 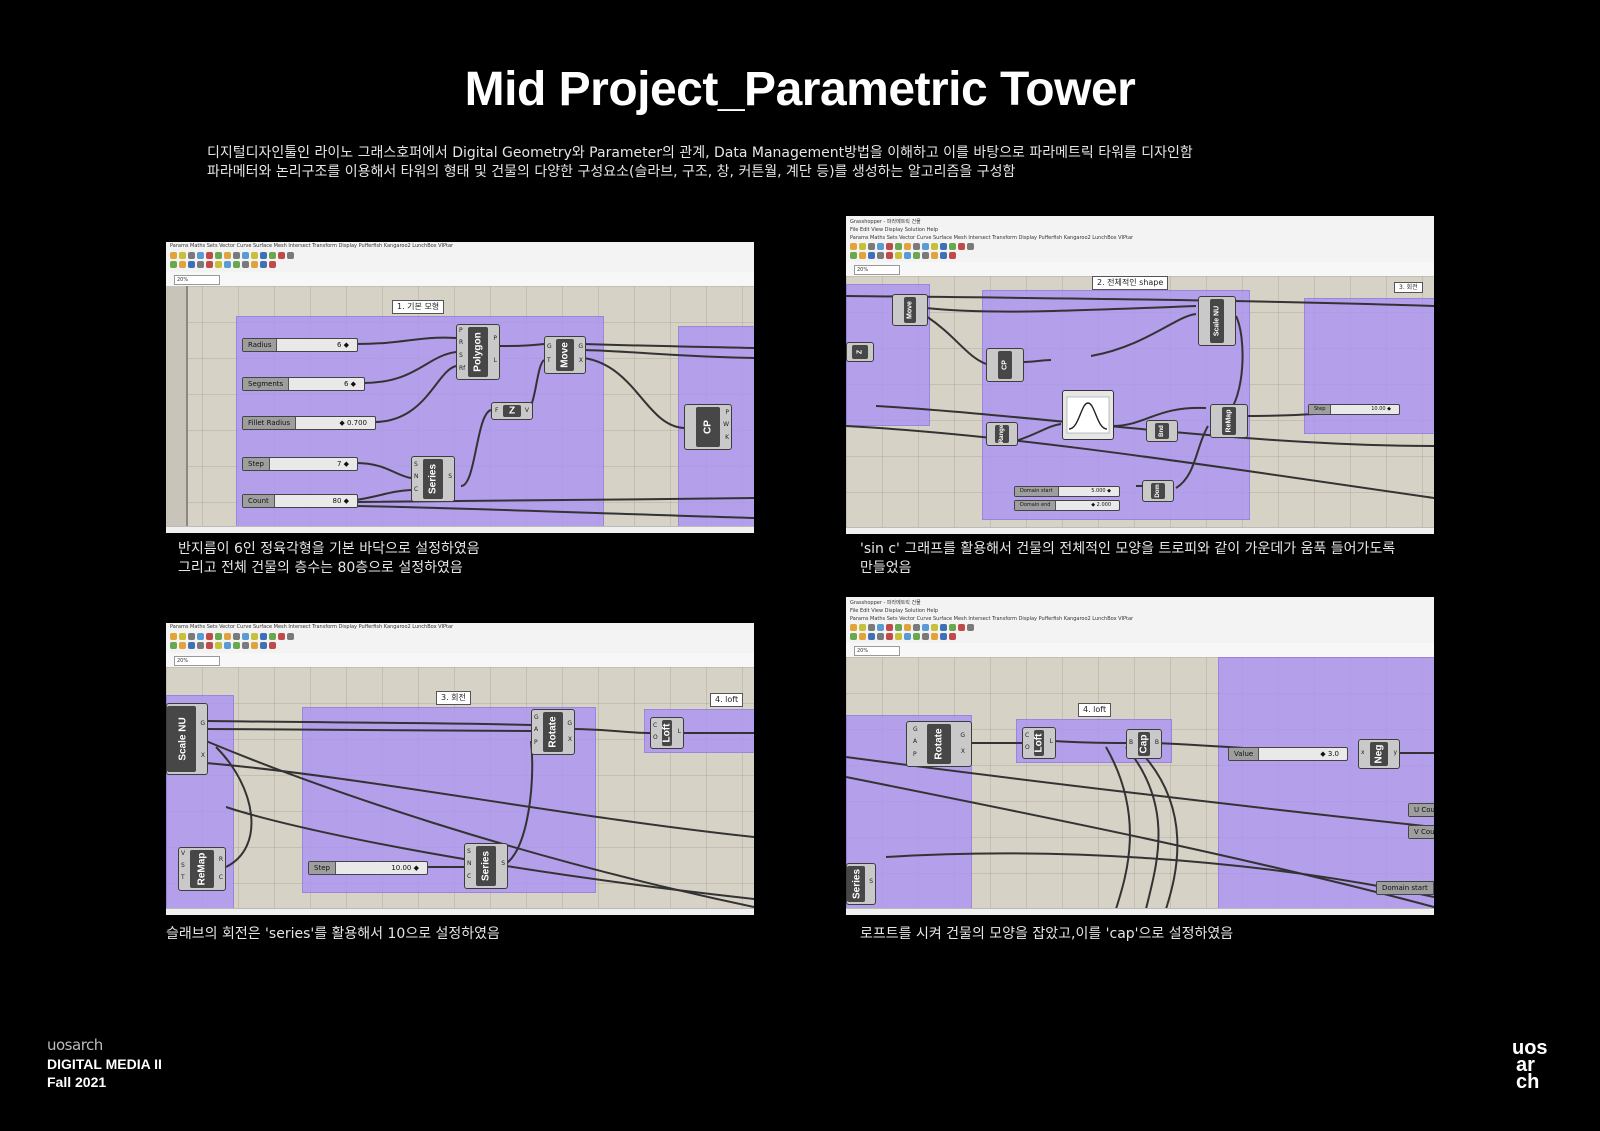 What do you see at coordinates (1101, 491) in the screenshot?
I see `slider-value: 5.000 ◆` at bounding box center [1101, 491].